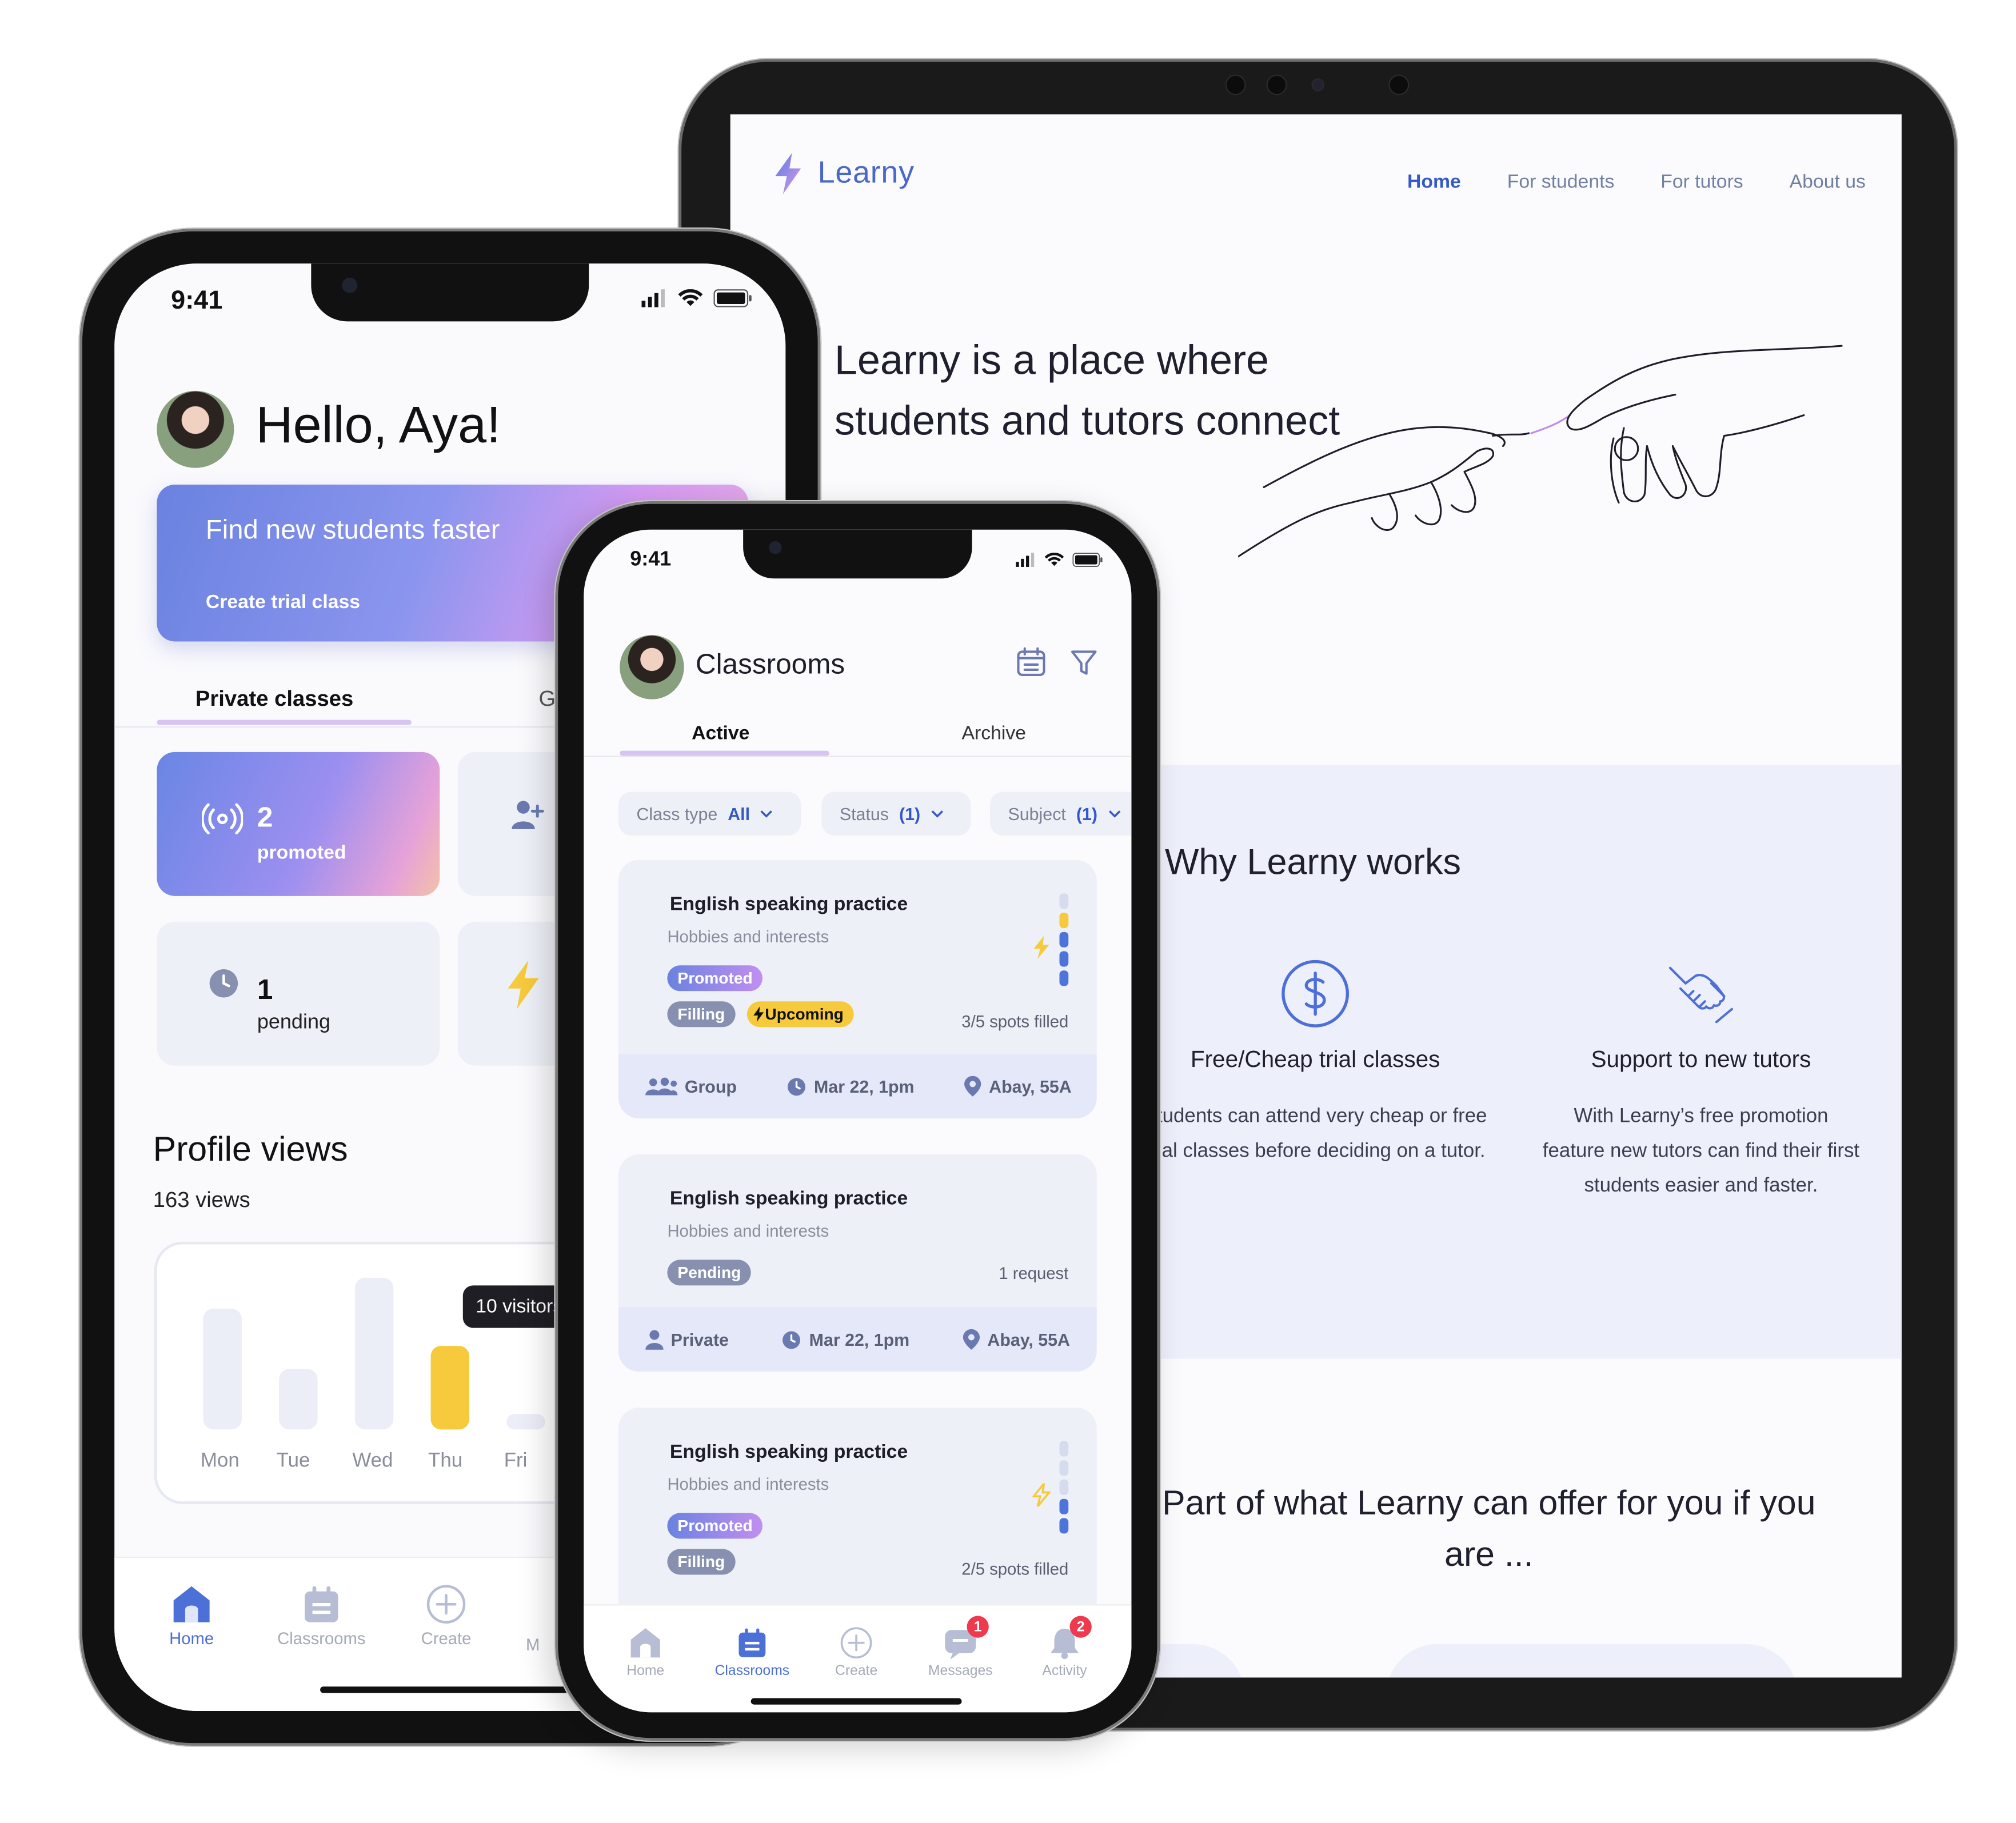  Describe the element at coordinates (1592, 1661) in the screenshot. I see `audience-card` at that location.